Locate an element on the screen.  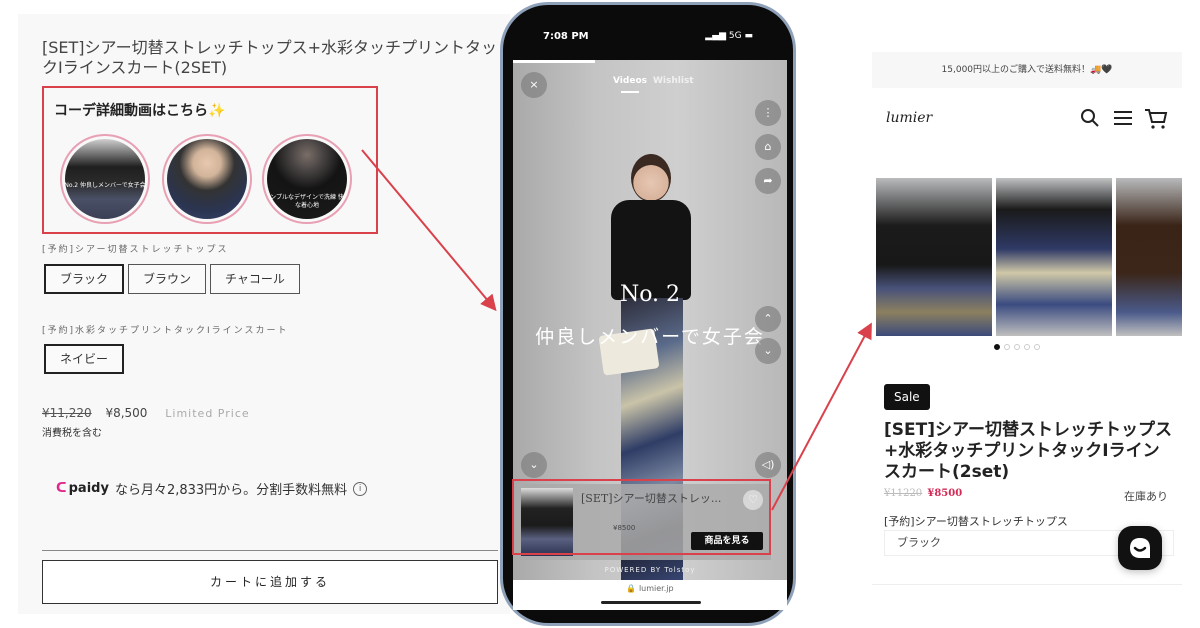
video-thumbnail is located at coordinates (207, 179).